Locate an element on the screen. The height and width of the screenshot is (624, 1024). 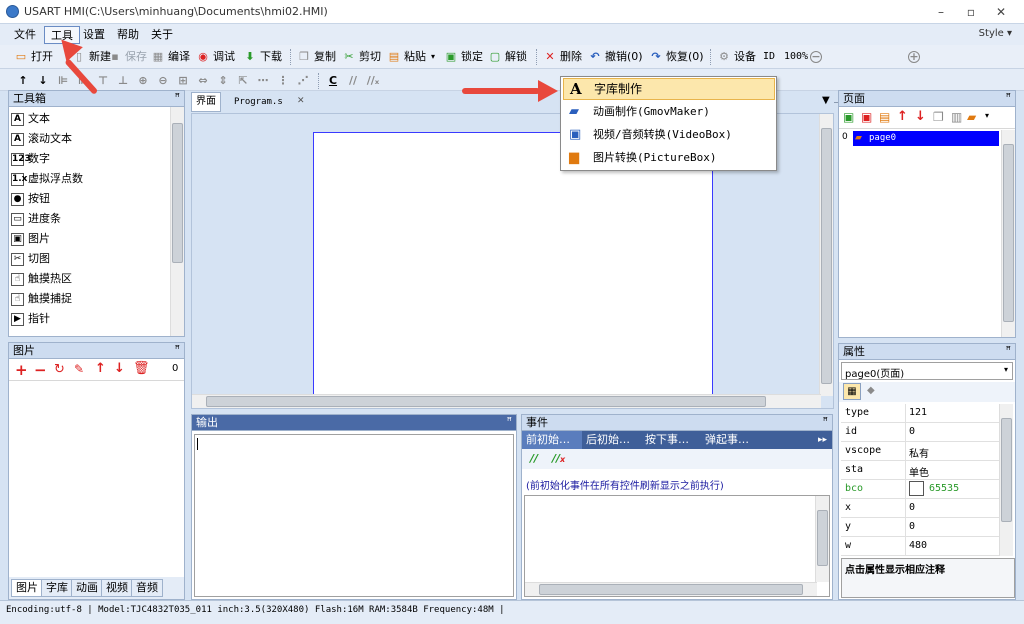
toolbox-item: ☝ 触摸捕捉 is located at coordinates (41, 299).